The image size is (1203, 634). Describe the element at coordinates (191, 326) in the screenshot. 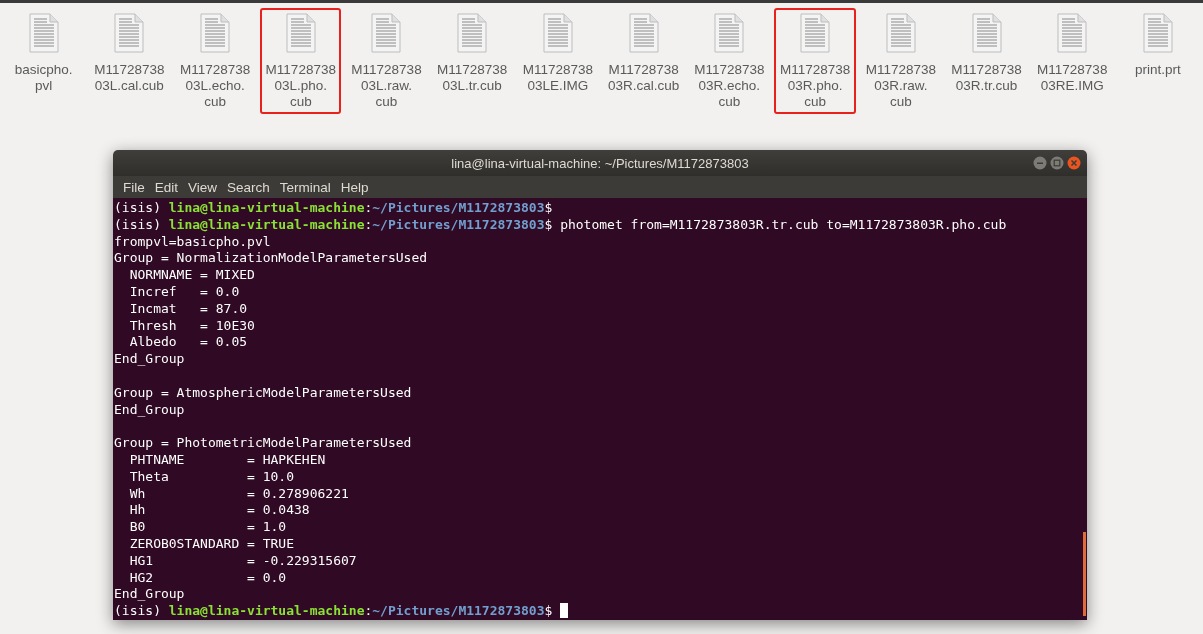

I see `terminal-line: Thresh = 10E30` at that location.